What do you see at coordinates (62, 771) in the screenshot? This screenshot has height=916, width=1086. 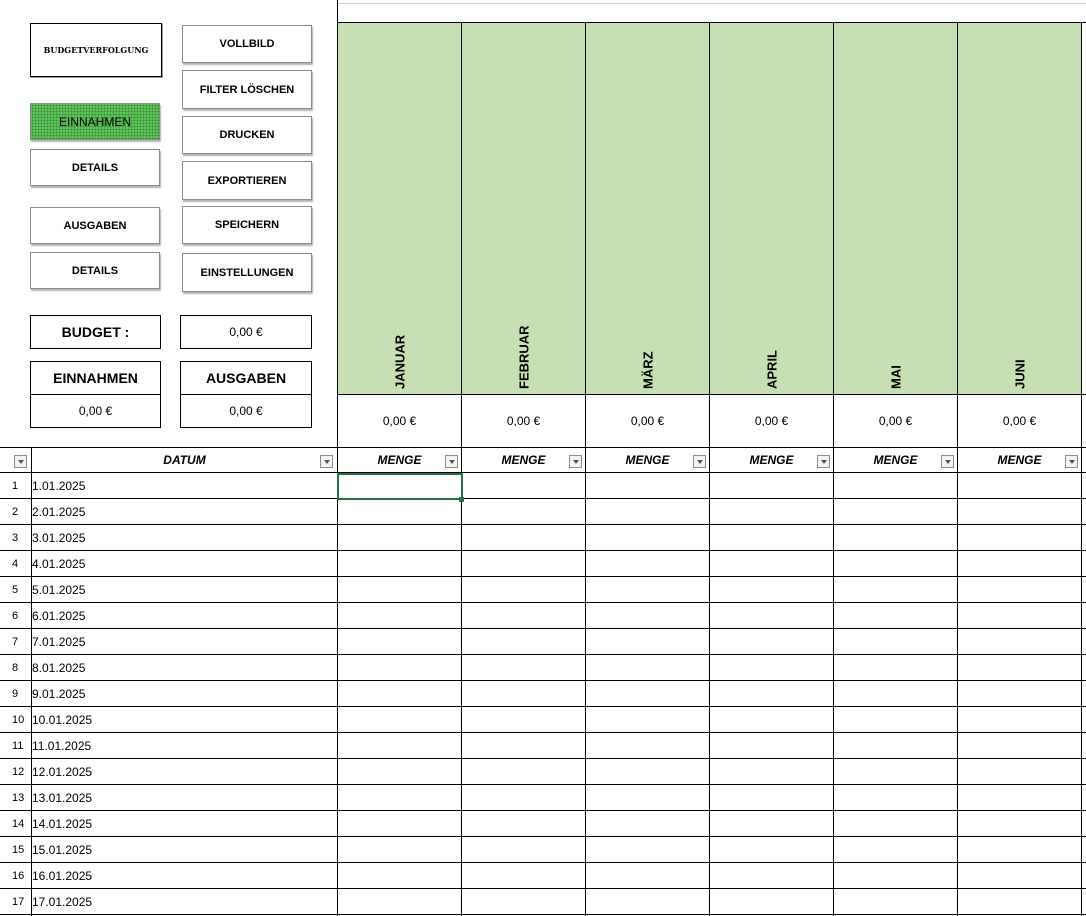 I see `row-date: 12.01.2025` at bounding box center [62, 771].